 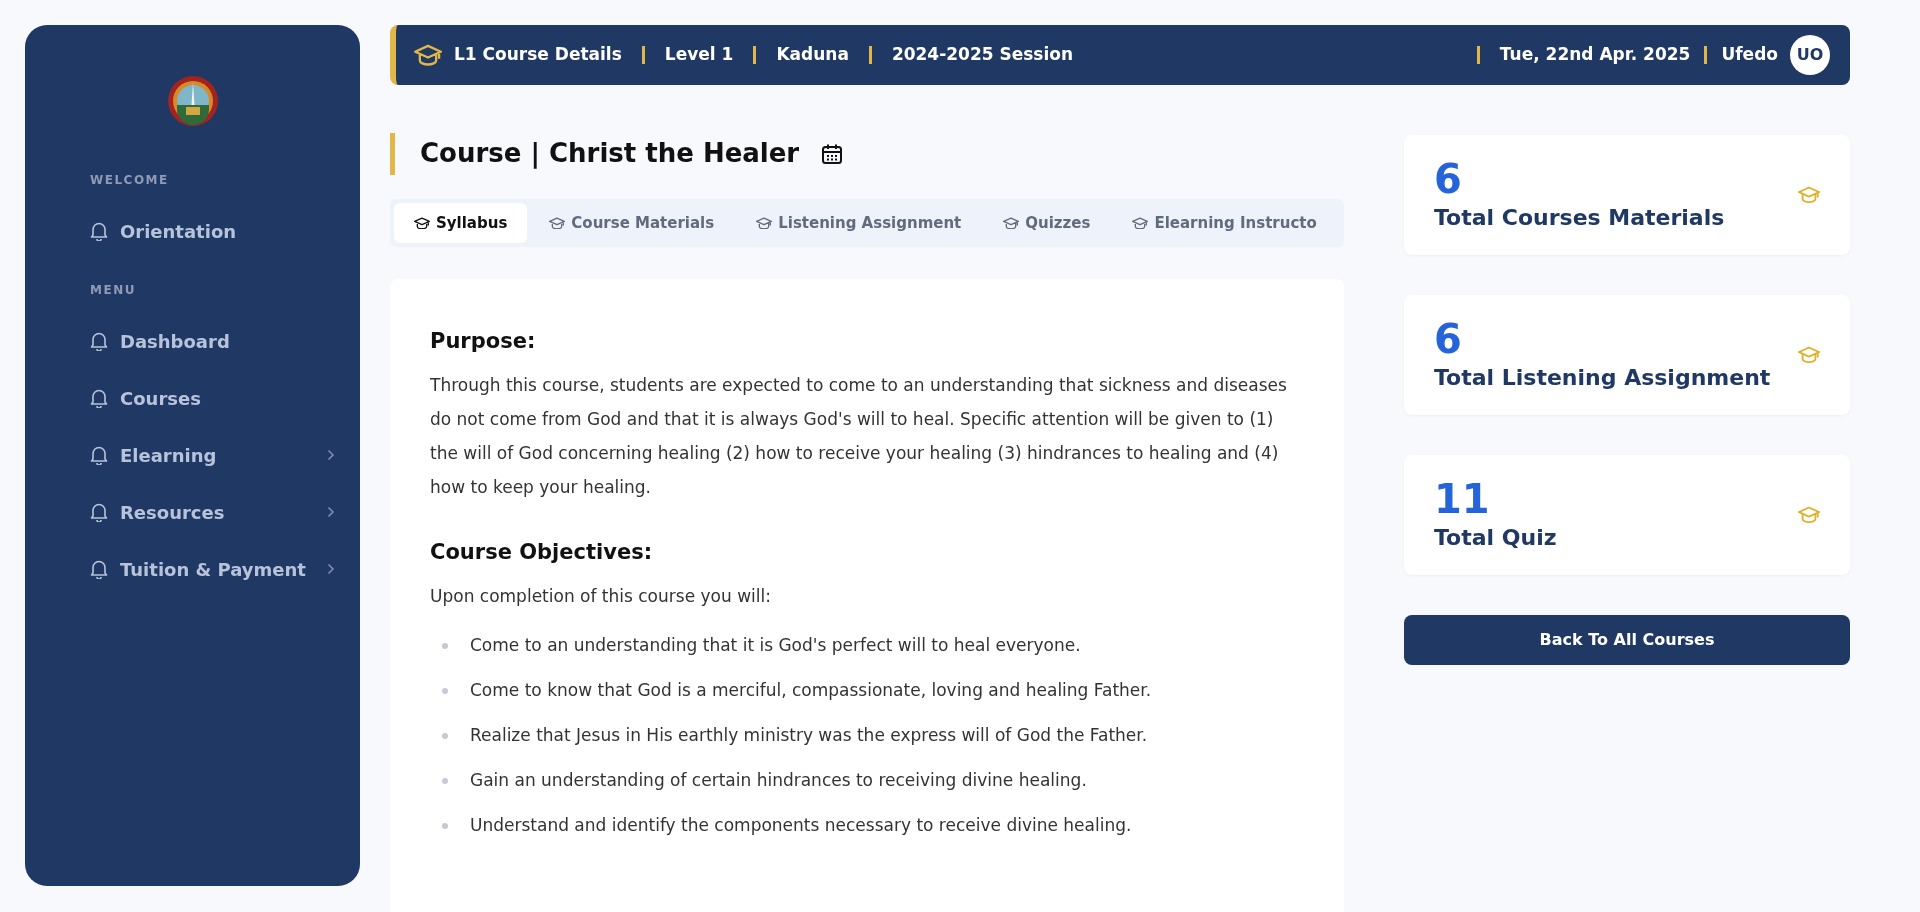 What do you see at coordinates (1627, 640) in the screenshot?
I see `back-button: Back To All Courses` at bounding box center [1627, 640].